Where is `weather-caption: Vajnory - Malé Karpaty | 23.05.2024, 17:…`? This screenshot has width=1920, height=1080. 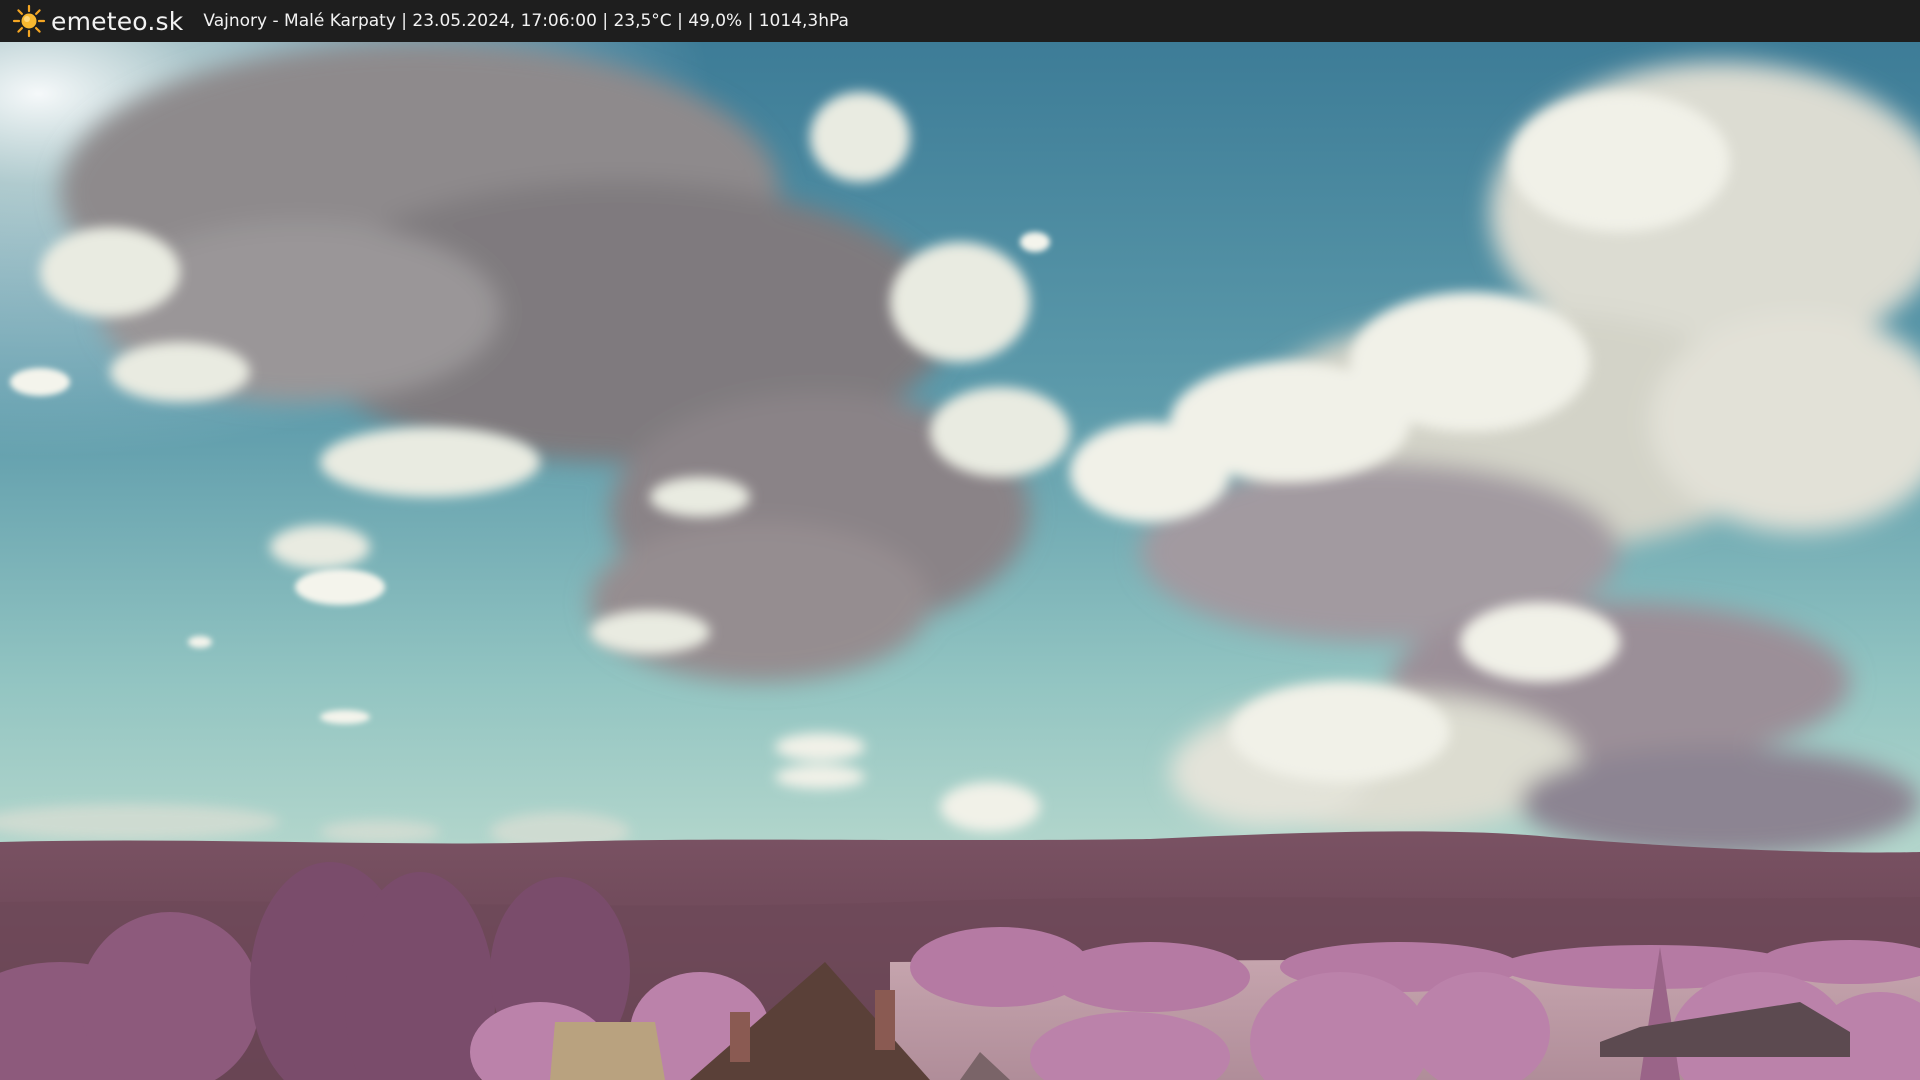 weather-caption: Vajnory - Malé Karpaty | 23.05.2024, 17:… is located at coordinates (526, 21).